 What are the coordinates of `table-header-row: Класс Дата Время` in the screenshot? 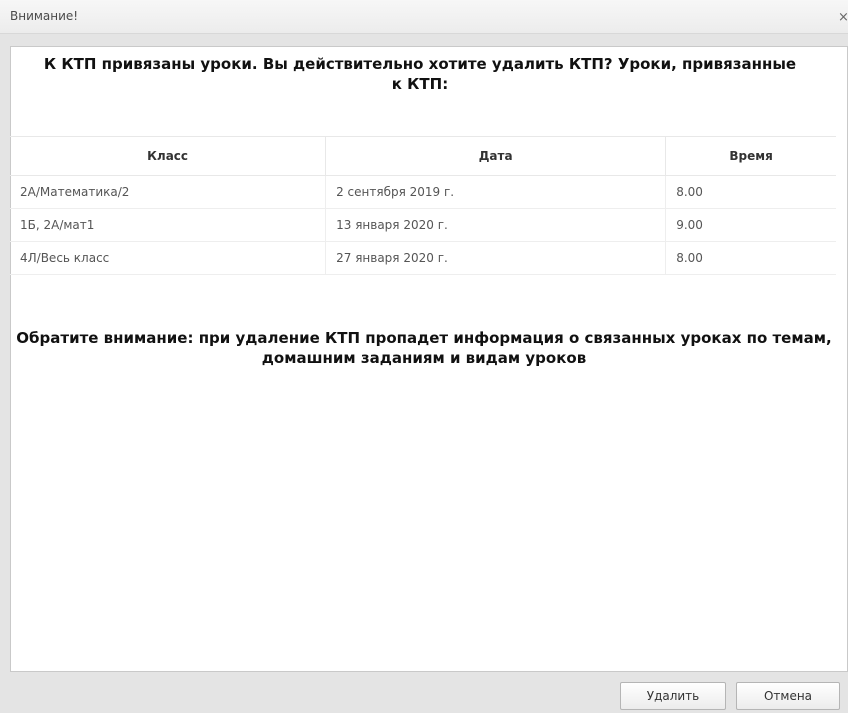 It's located at (423, 156).